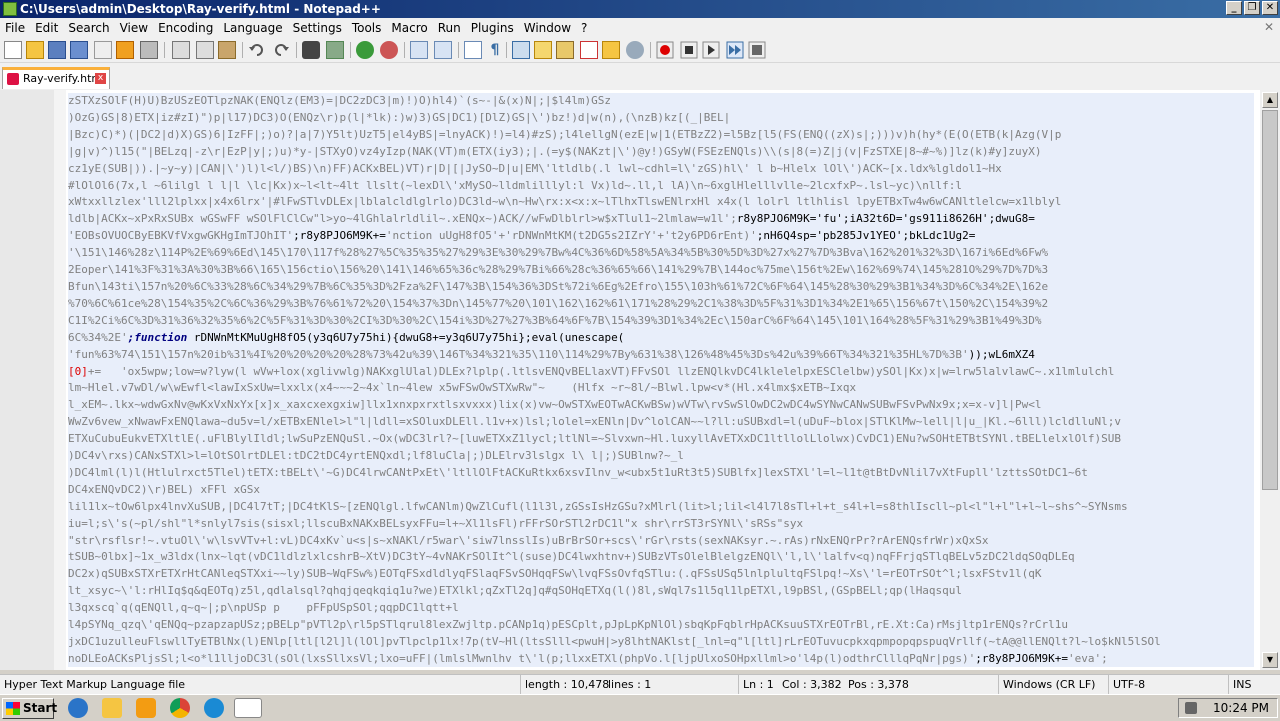 Image resolution: width=1280 pixels, height=721 pixels. I want to click on word-wrap-icon, so click(473, 50).